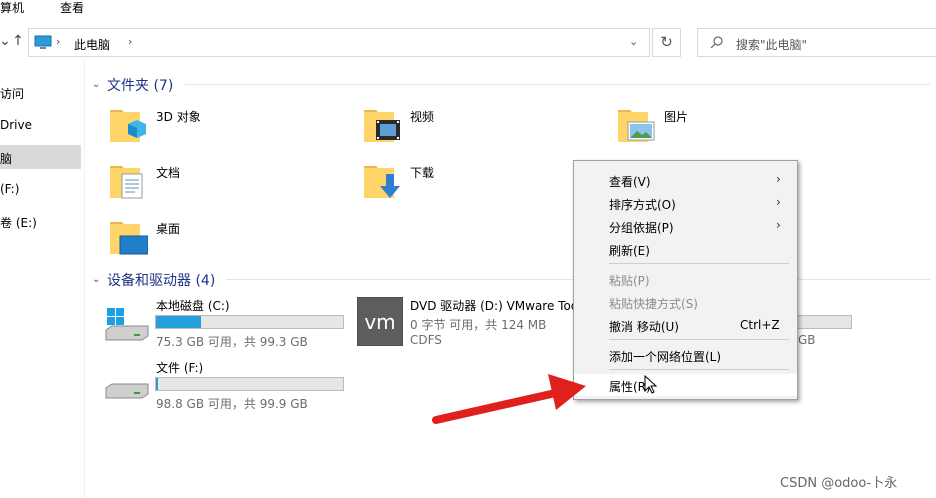 The height and width of the screenshot is (498, 936). I want to click on search-box: 搜索"此电脑", so click(816, 42).